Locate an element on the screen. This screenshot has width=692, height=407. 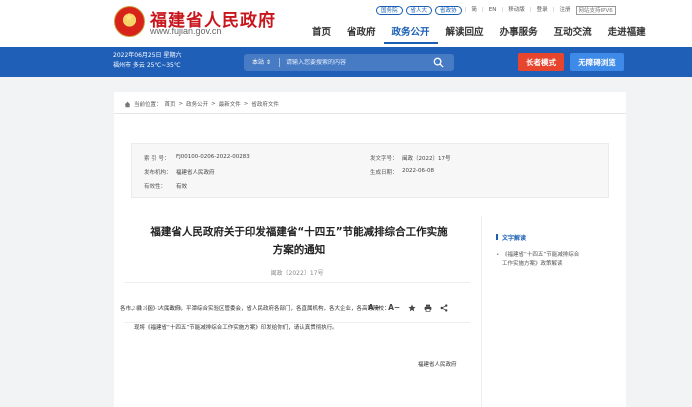
link-provincial-congress: 省人大 is located at coordinates (419, 10).